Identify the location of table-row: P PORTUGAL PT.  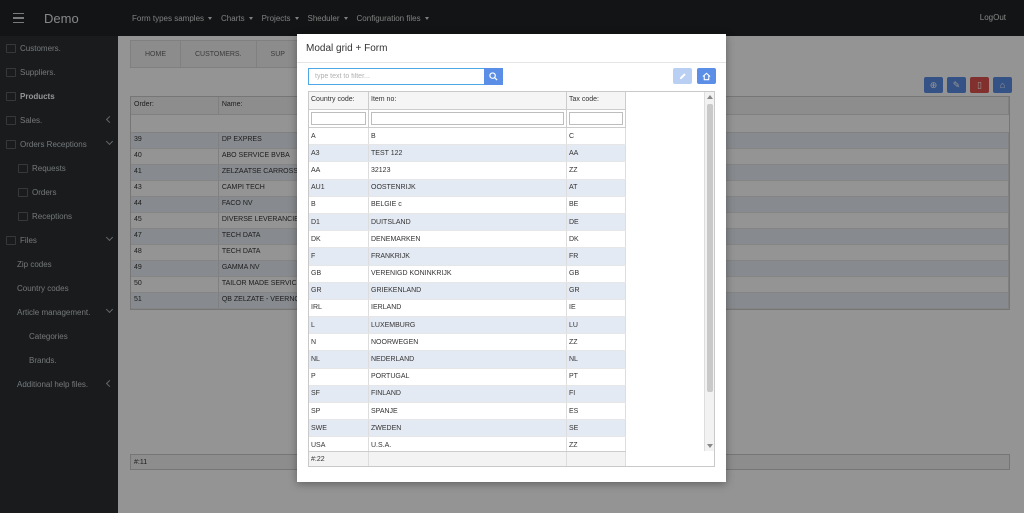
(467, 377).